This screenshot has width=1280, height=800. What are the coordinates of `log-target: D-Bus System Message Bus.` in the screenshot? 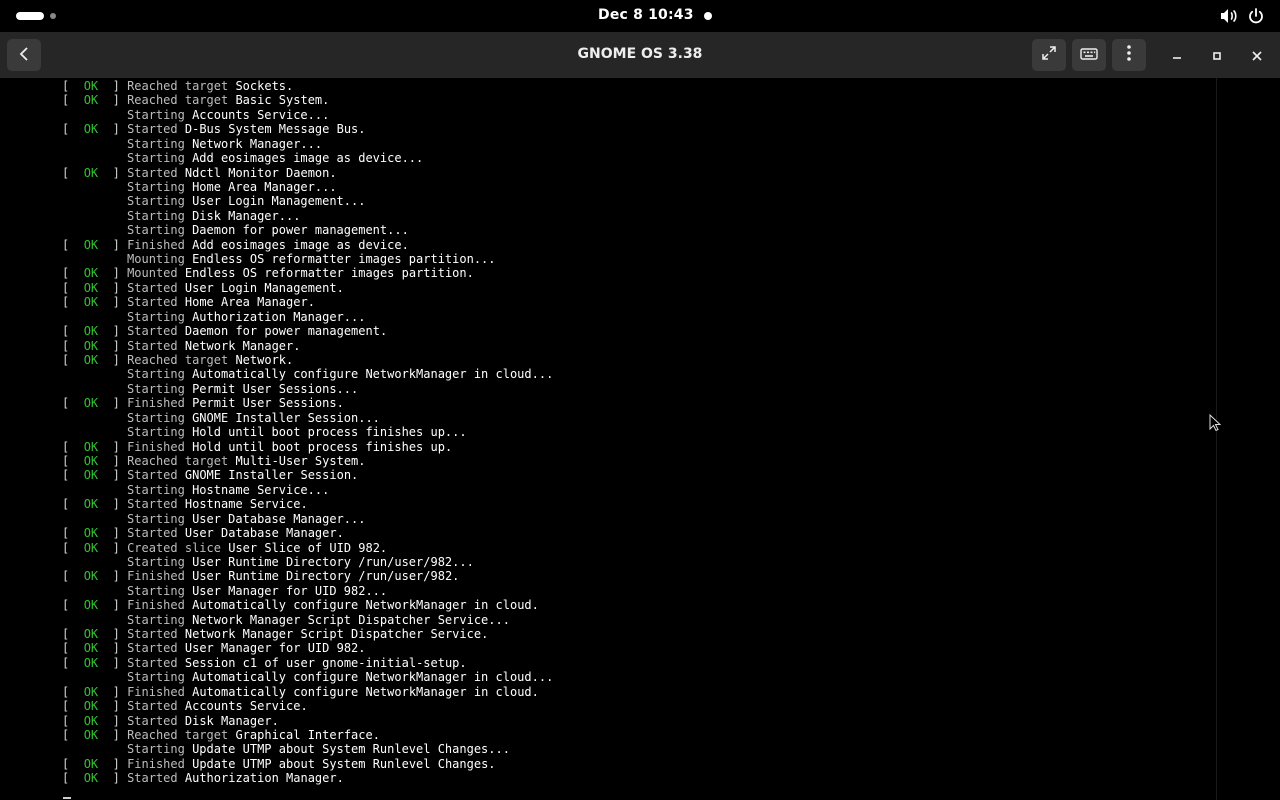 It's located at (275, 129).